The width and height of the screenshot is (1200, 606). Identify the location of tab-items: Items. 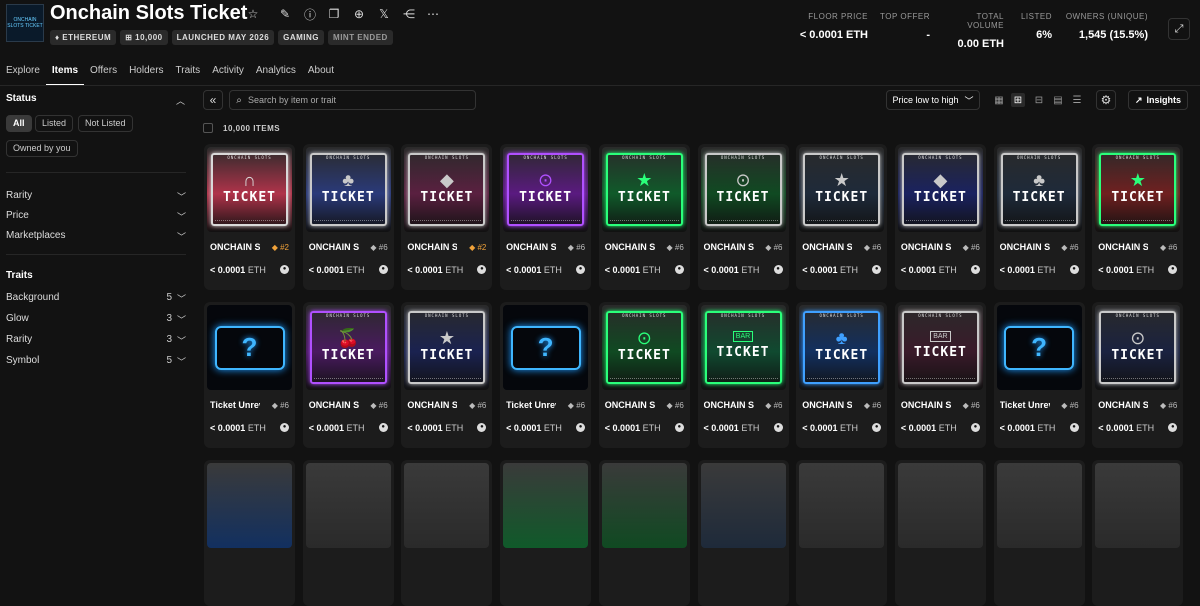
(65, 76).